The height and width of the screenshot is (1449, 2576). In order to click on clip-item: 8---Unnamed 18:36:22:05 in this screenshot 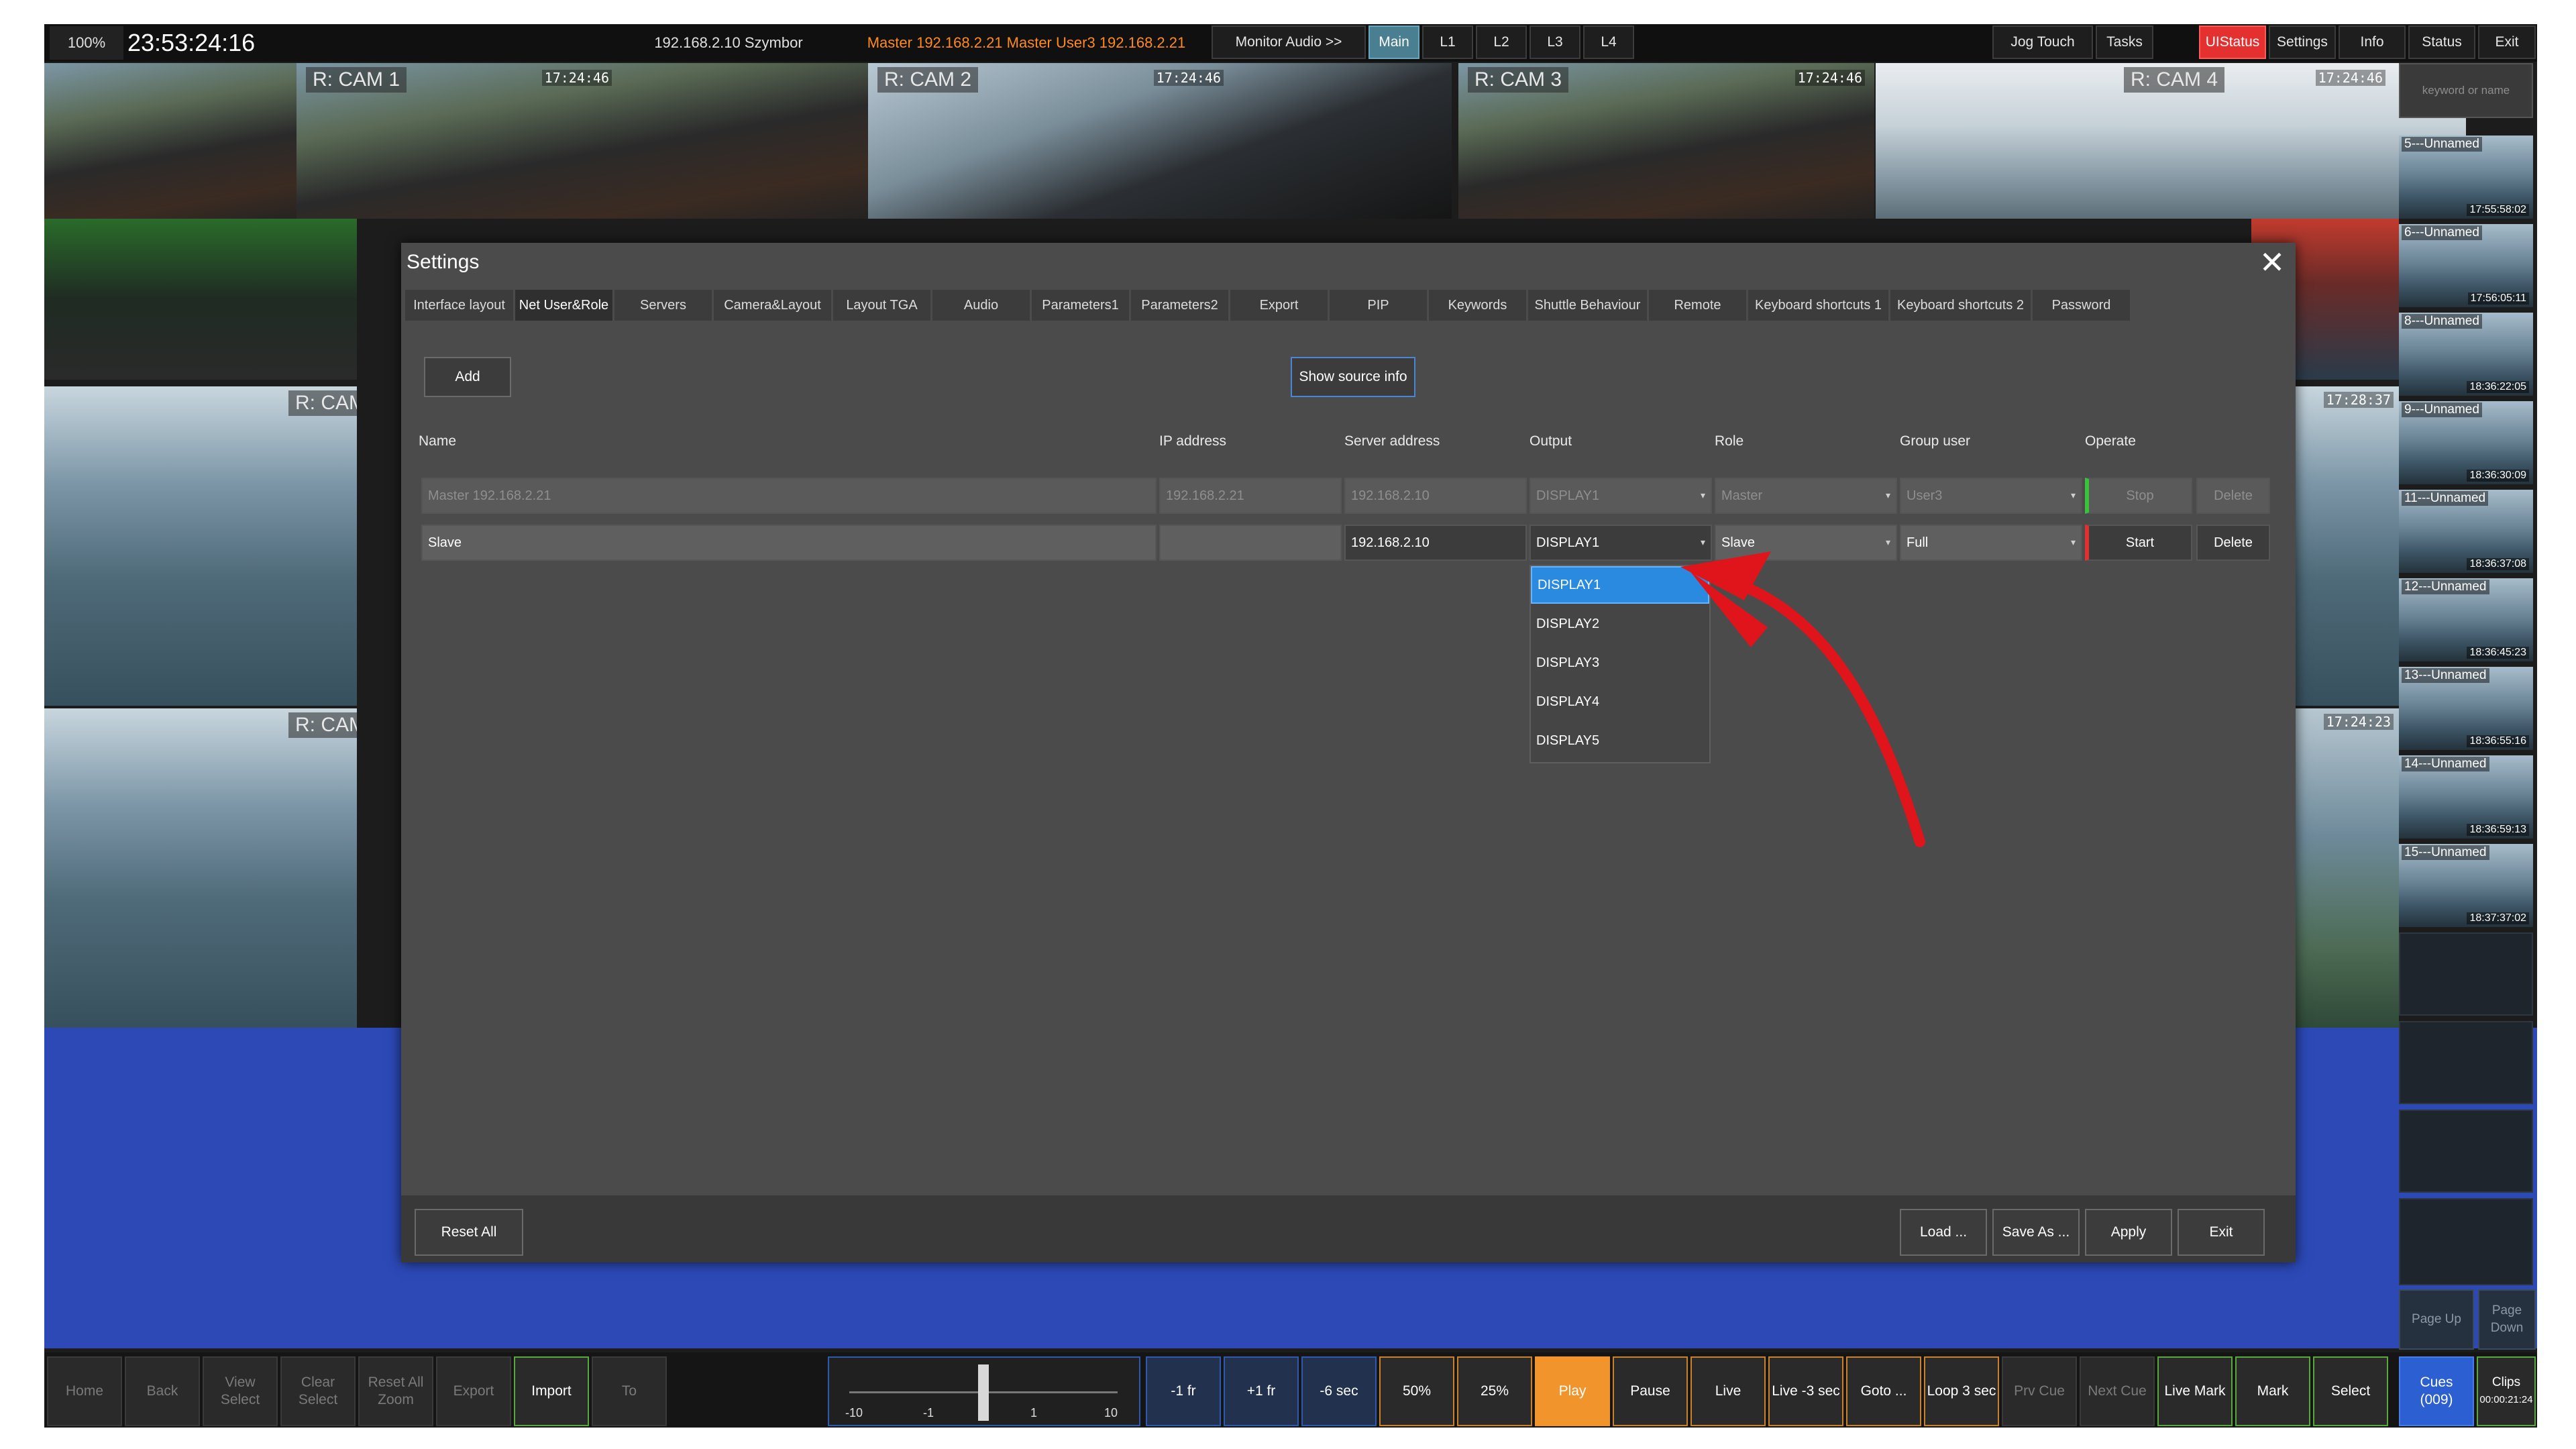, I will do `click(2466, 354)`.